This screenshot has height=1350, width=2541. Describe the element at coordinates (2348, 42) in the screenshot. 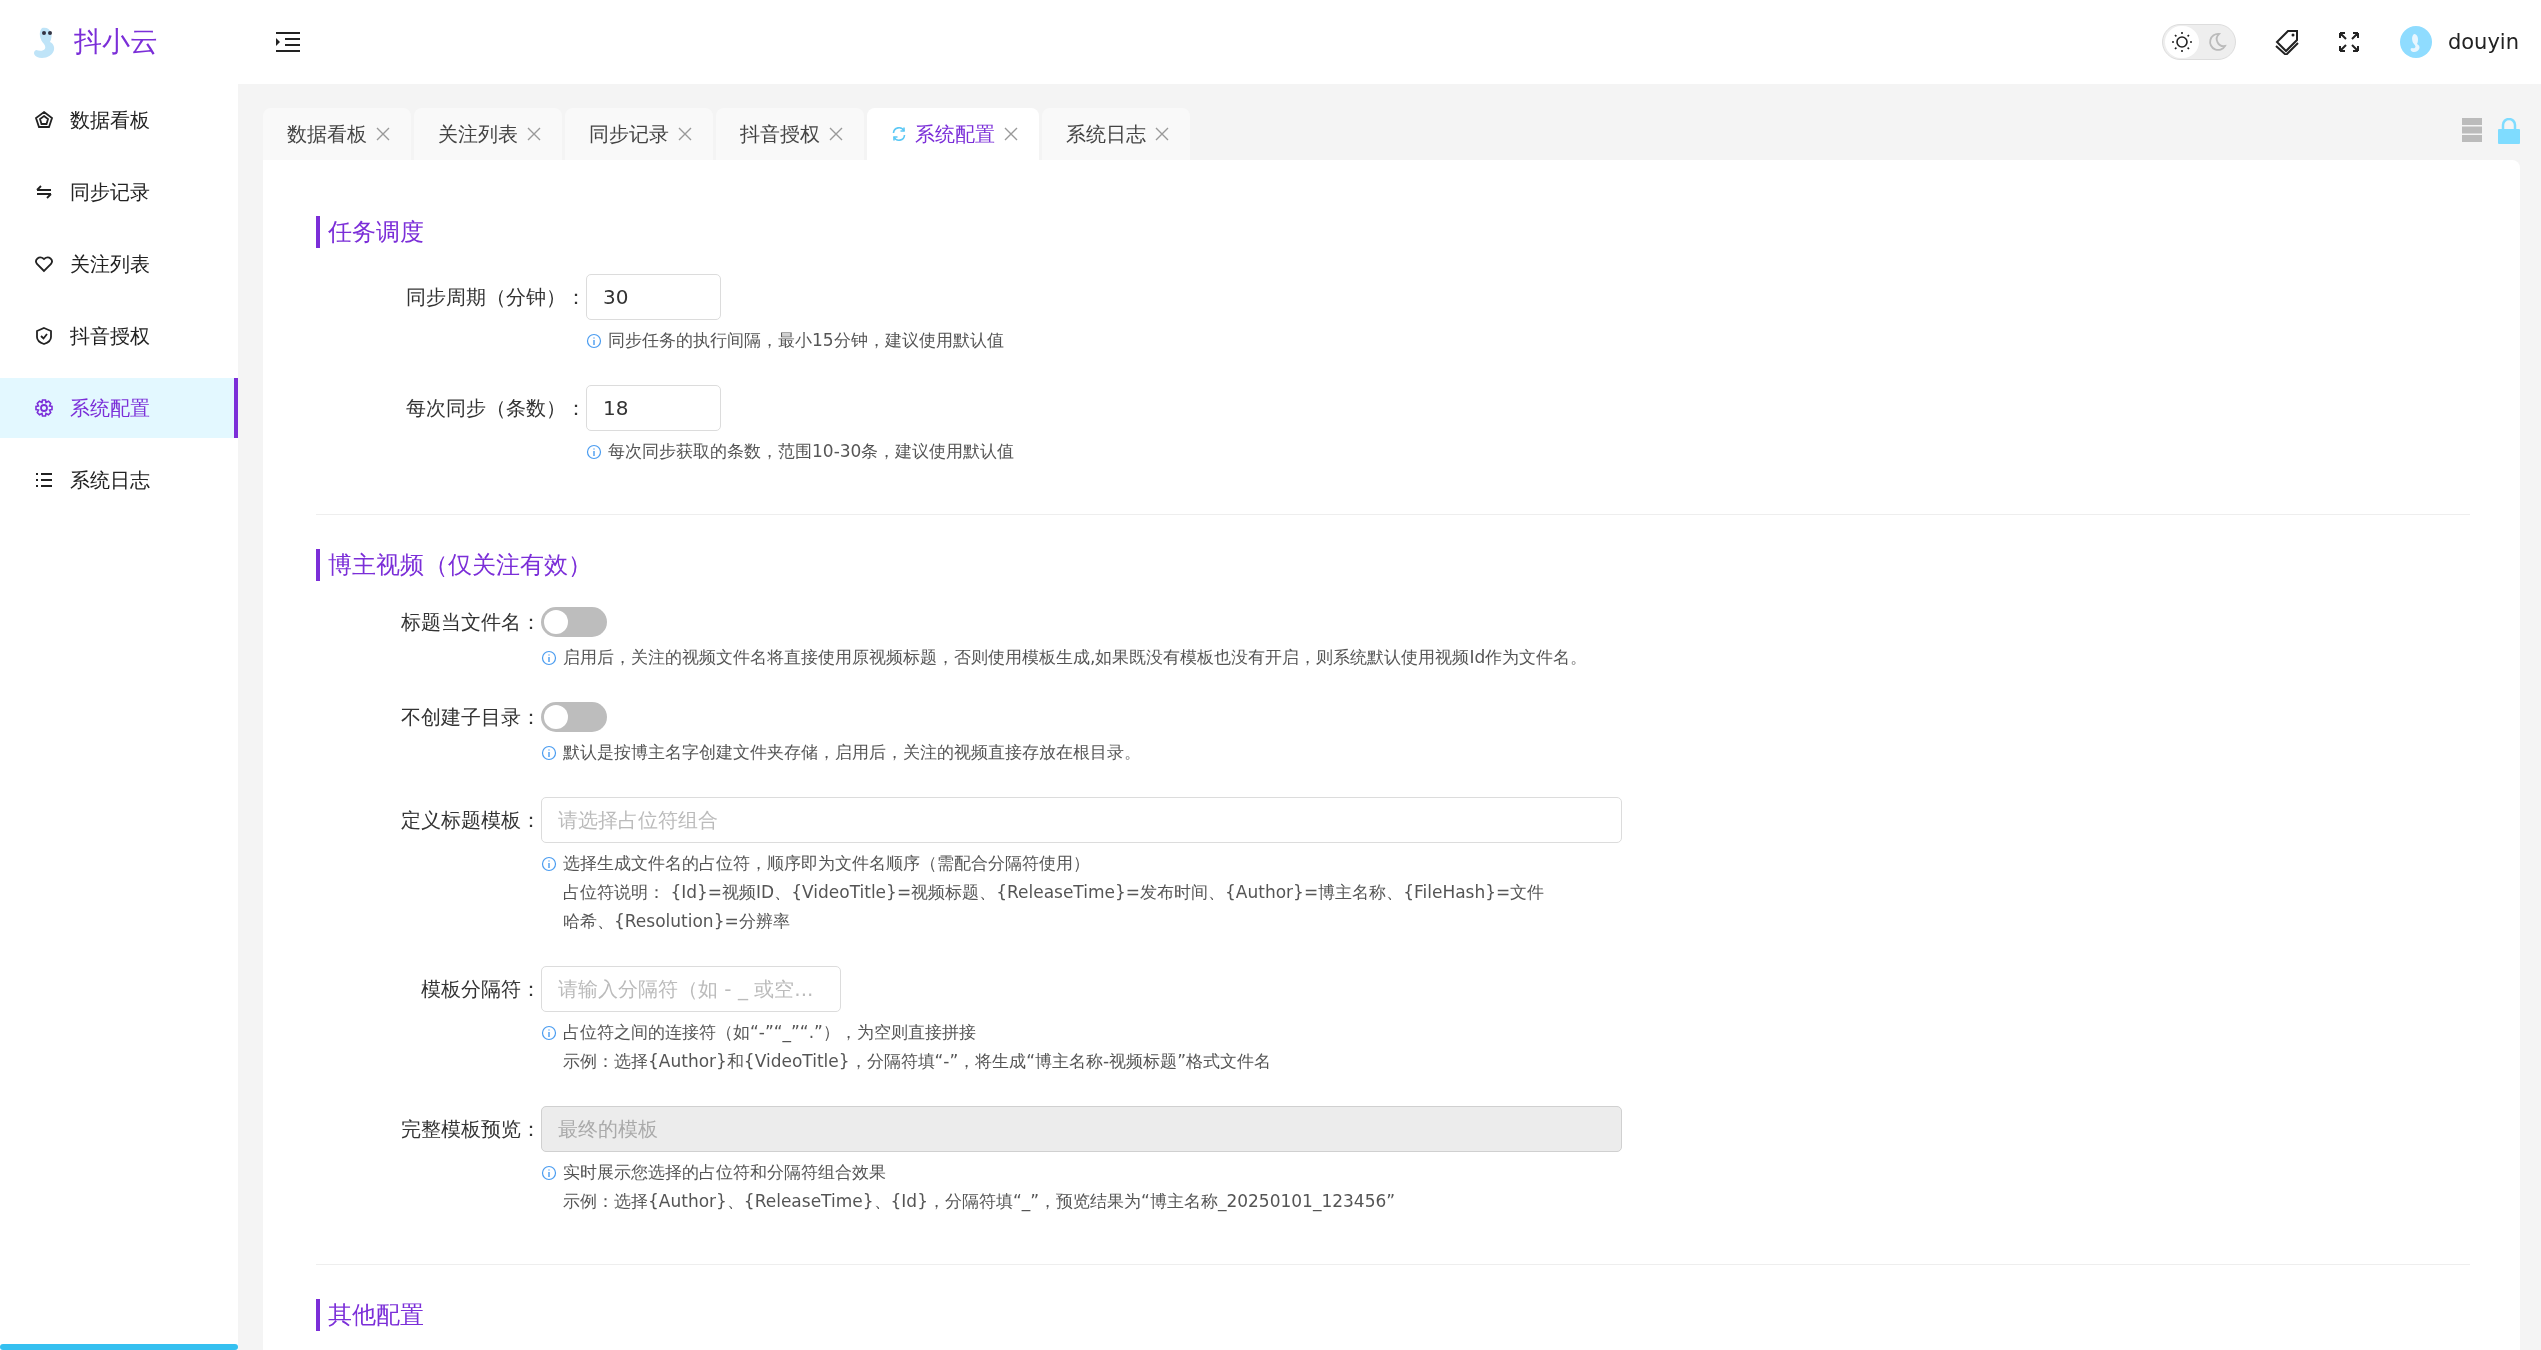

I see `fullscreen-icon` at that location.